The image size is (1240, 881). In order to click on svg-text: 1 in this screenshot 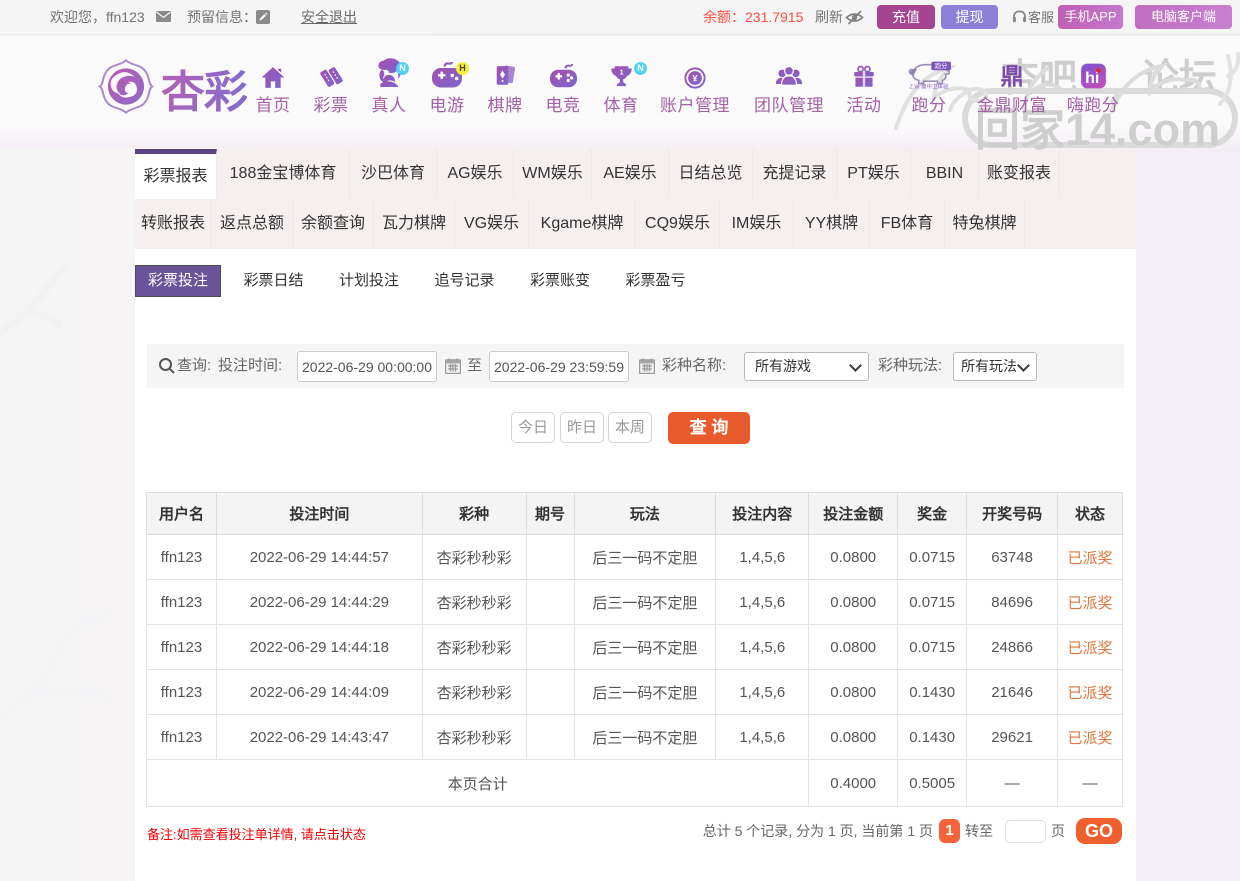, I will do `click(621, 72)`.